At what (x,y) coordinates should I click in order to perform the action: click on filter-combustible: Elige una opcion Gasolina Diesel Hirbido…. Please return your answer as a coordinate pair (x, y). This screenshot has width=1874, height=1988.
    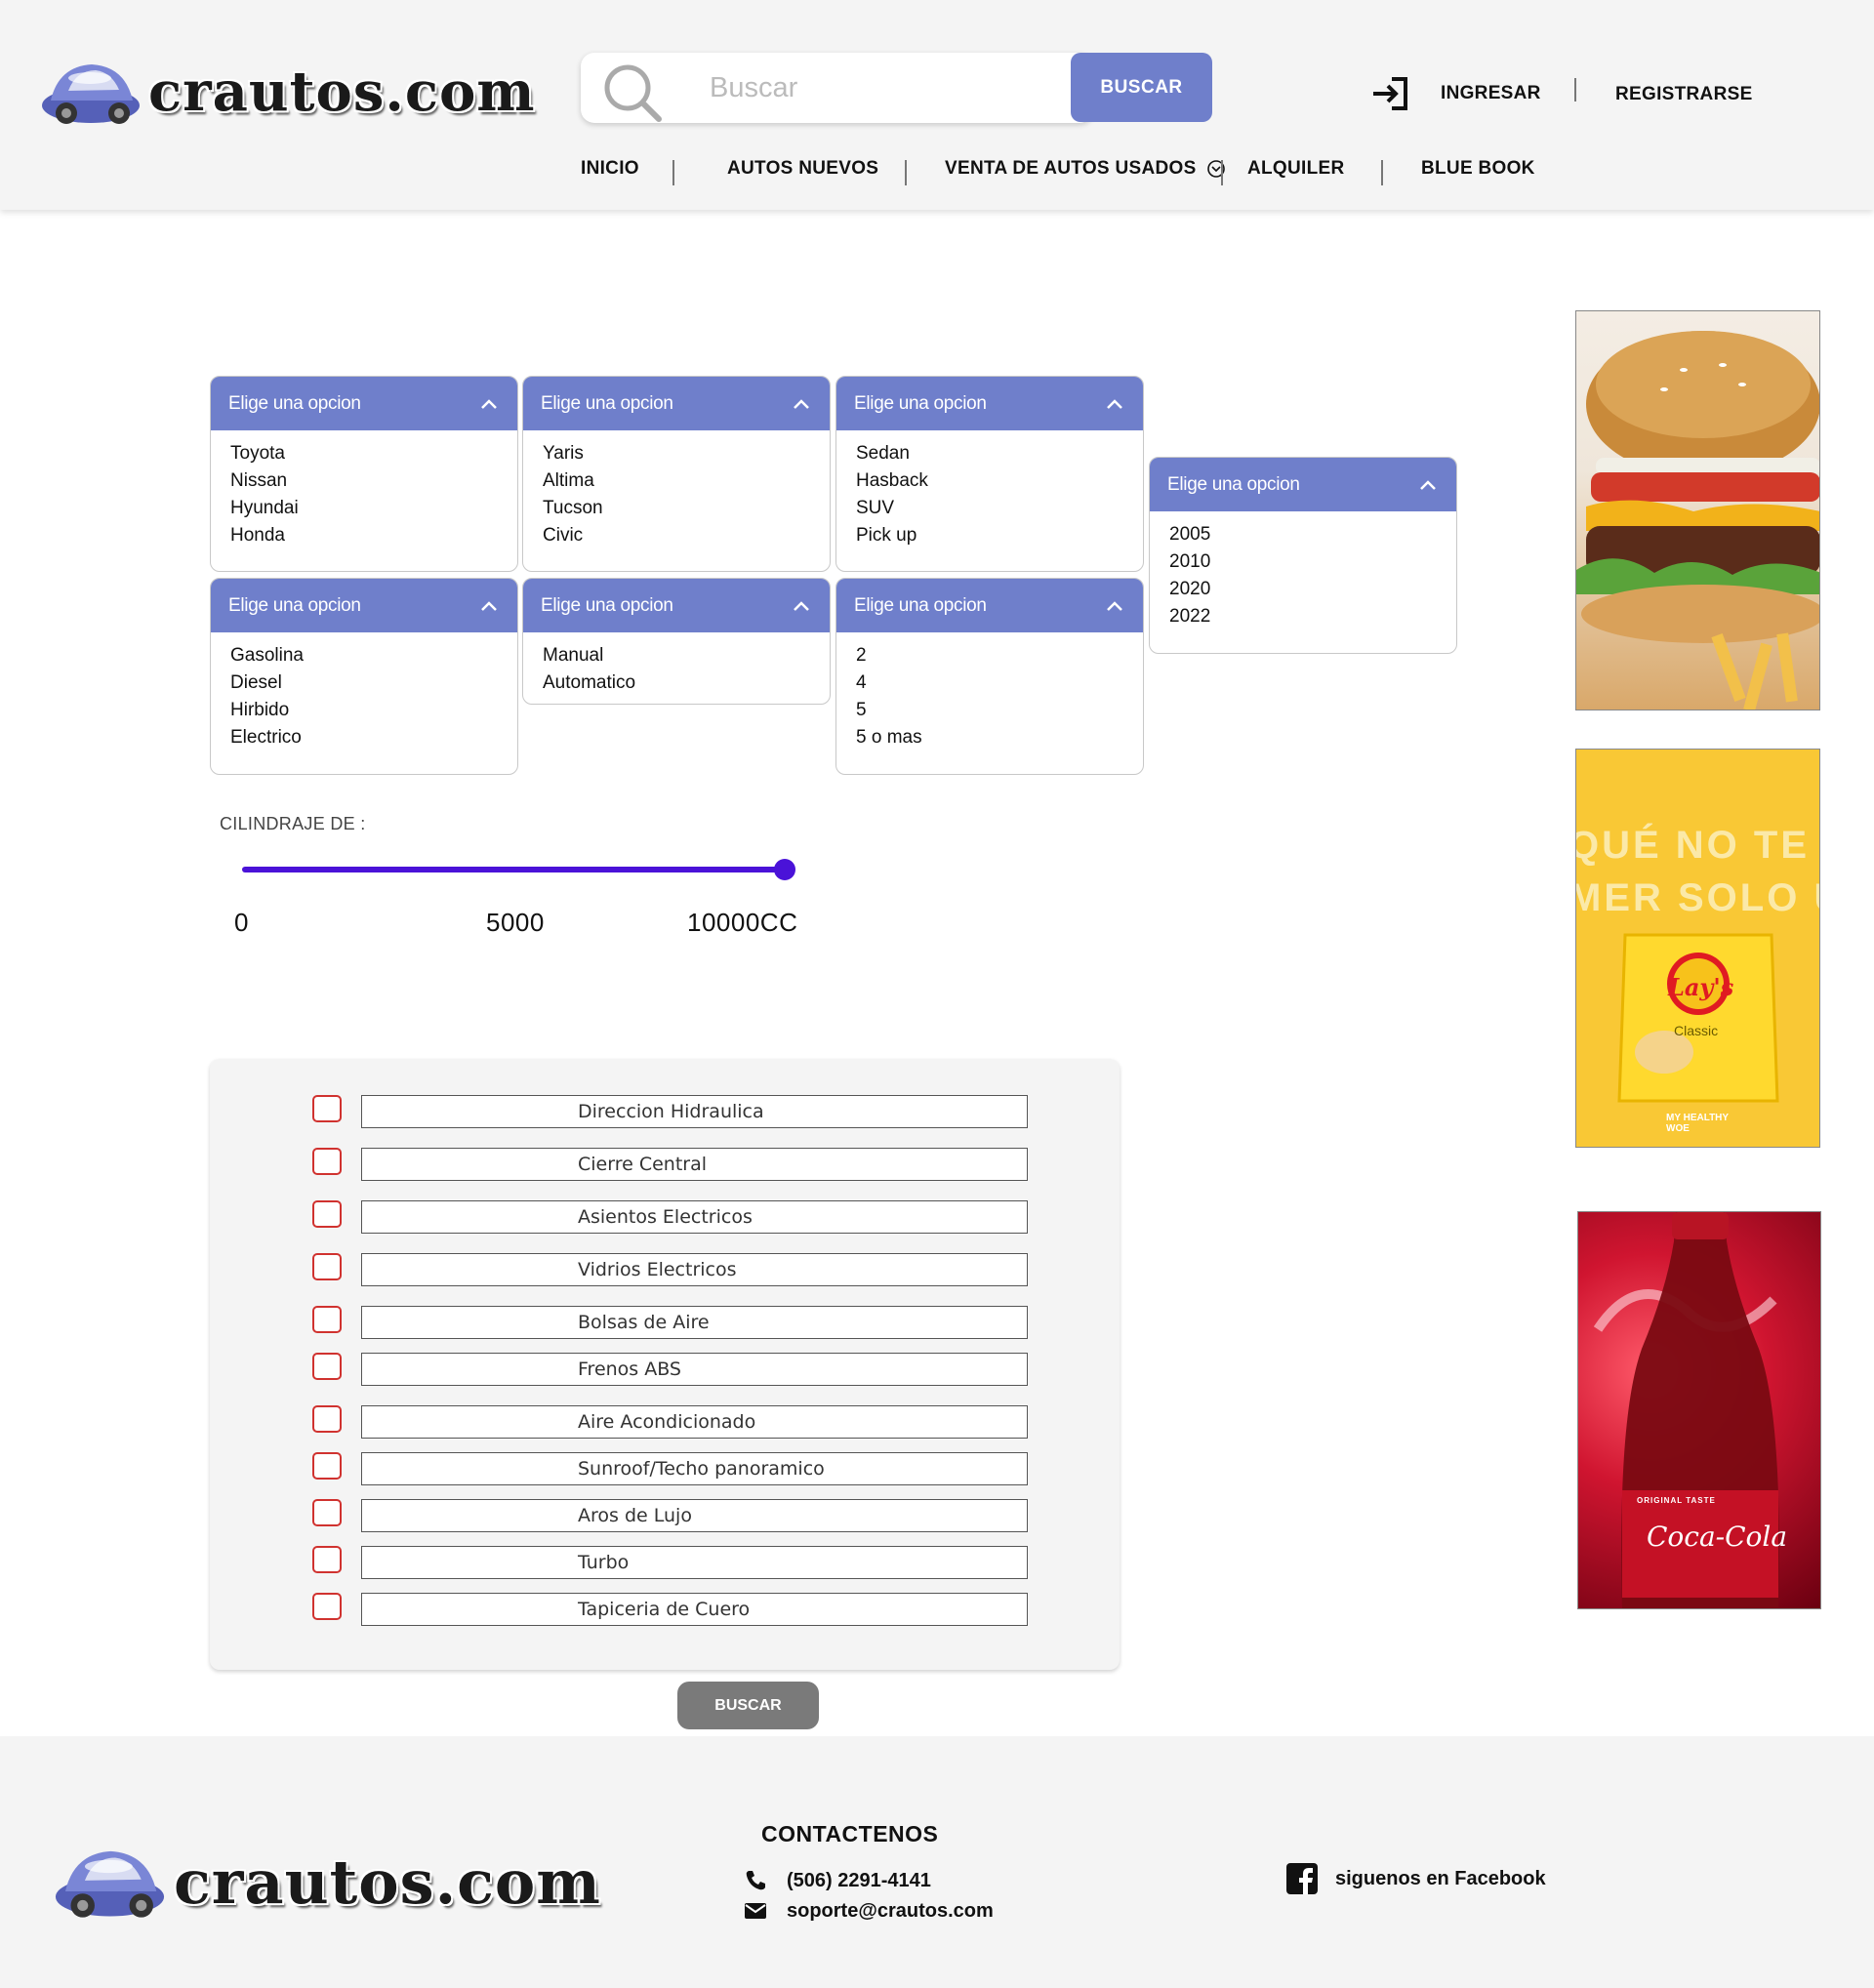
    Looking at the image, I should click on (364, 676).